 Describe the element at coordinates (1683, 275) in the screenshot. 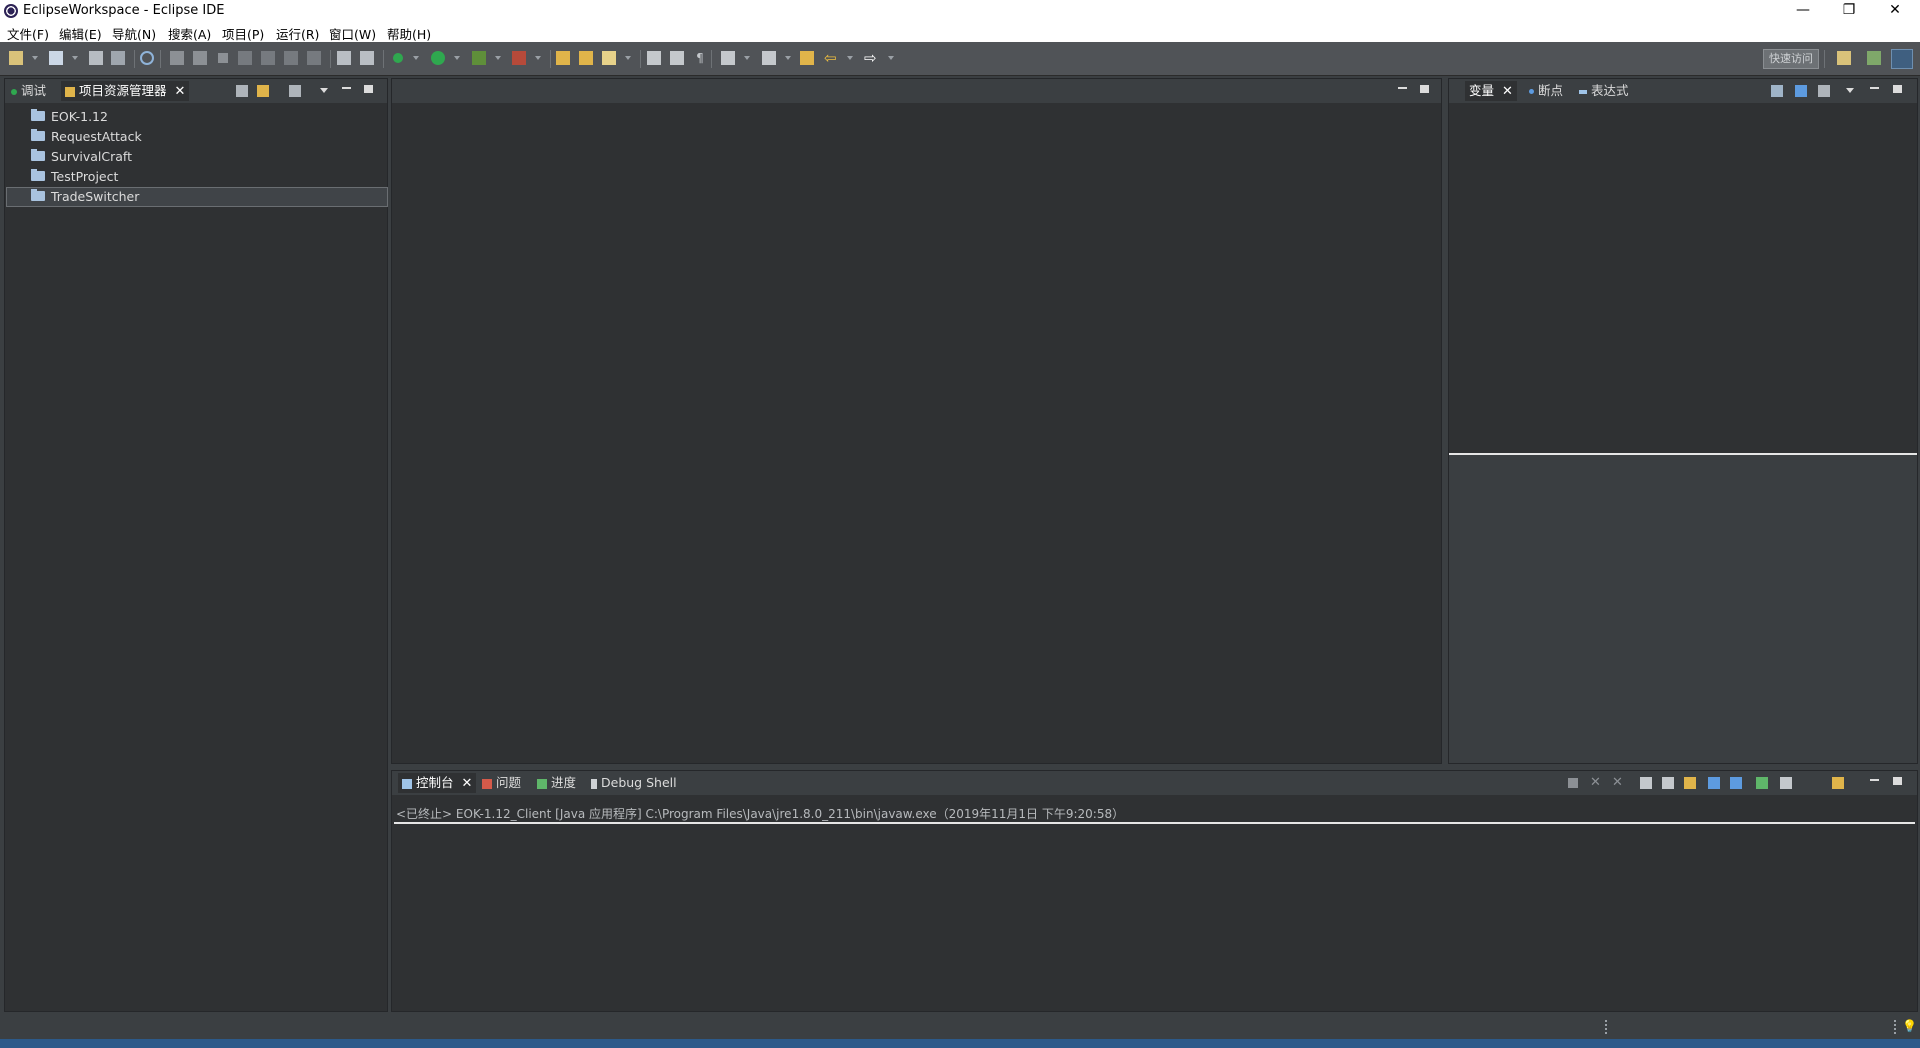

I see `variables-tree` at that location.